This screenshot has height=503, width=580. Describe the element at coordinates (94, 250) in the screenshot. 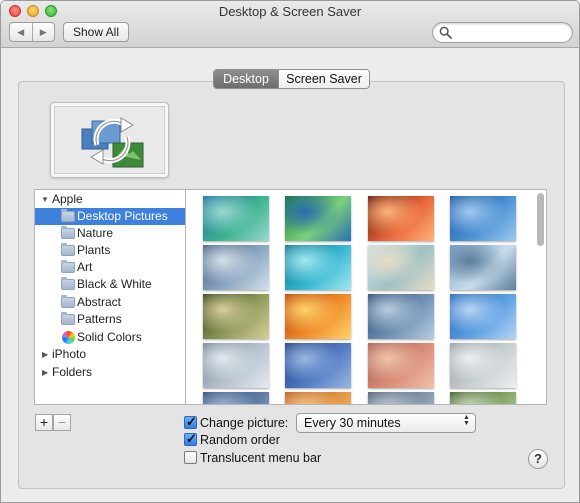

I see `sidebar-item-label: Plants` at that location.